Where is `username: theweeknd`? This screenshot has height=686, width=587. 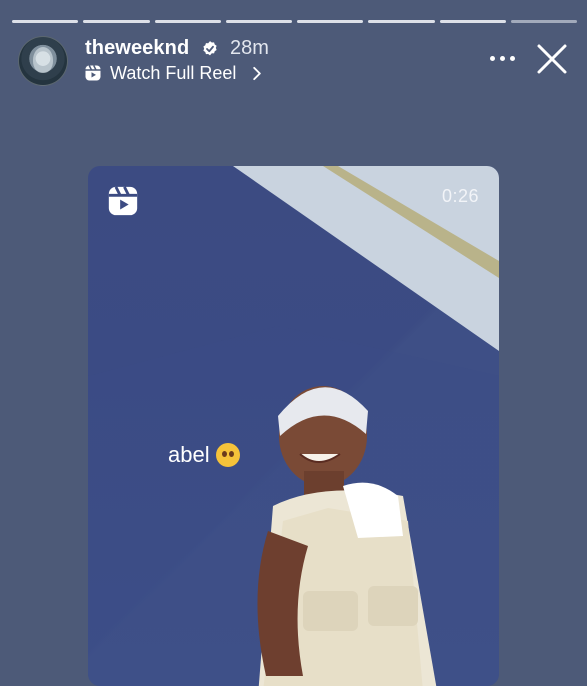 username: theweeknd is located at coordinates (137, 48).